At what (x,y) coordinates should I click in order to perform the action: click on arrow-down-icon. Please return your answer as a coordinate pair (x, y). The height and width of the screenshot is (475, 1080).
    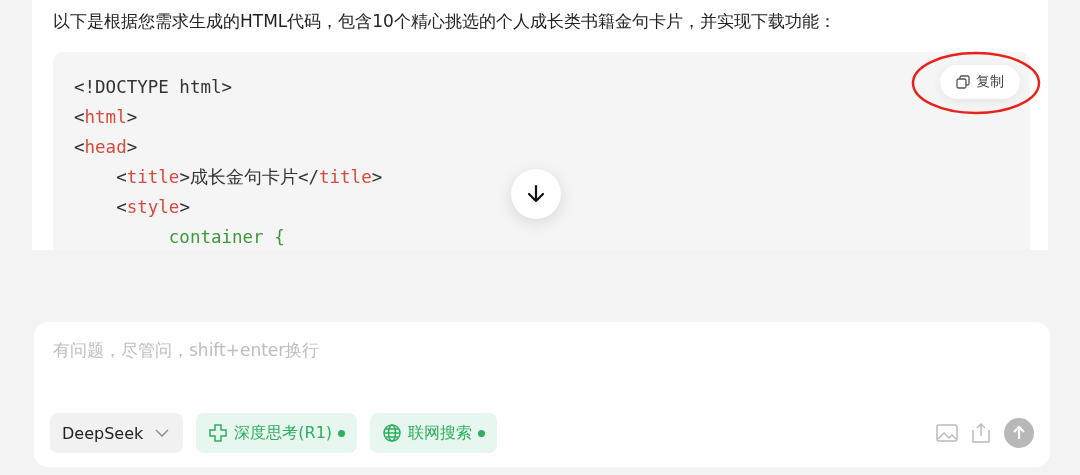
    Looking at the image, I should click on (536, 194).